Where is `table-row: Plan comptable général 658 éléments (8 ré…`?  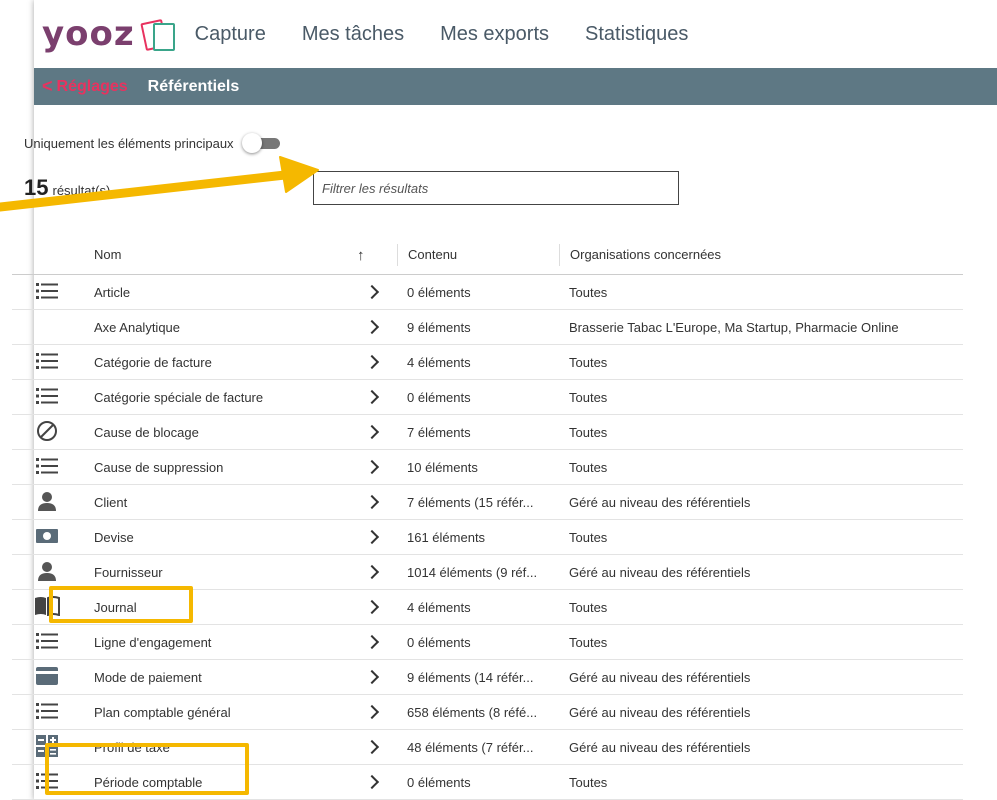 table-row: Plan comptable général 658 éléments (8 ré… is located at coordinates (487, 712).